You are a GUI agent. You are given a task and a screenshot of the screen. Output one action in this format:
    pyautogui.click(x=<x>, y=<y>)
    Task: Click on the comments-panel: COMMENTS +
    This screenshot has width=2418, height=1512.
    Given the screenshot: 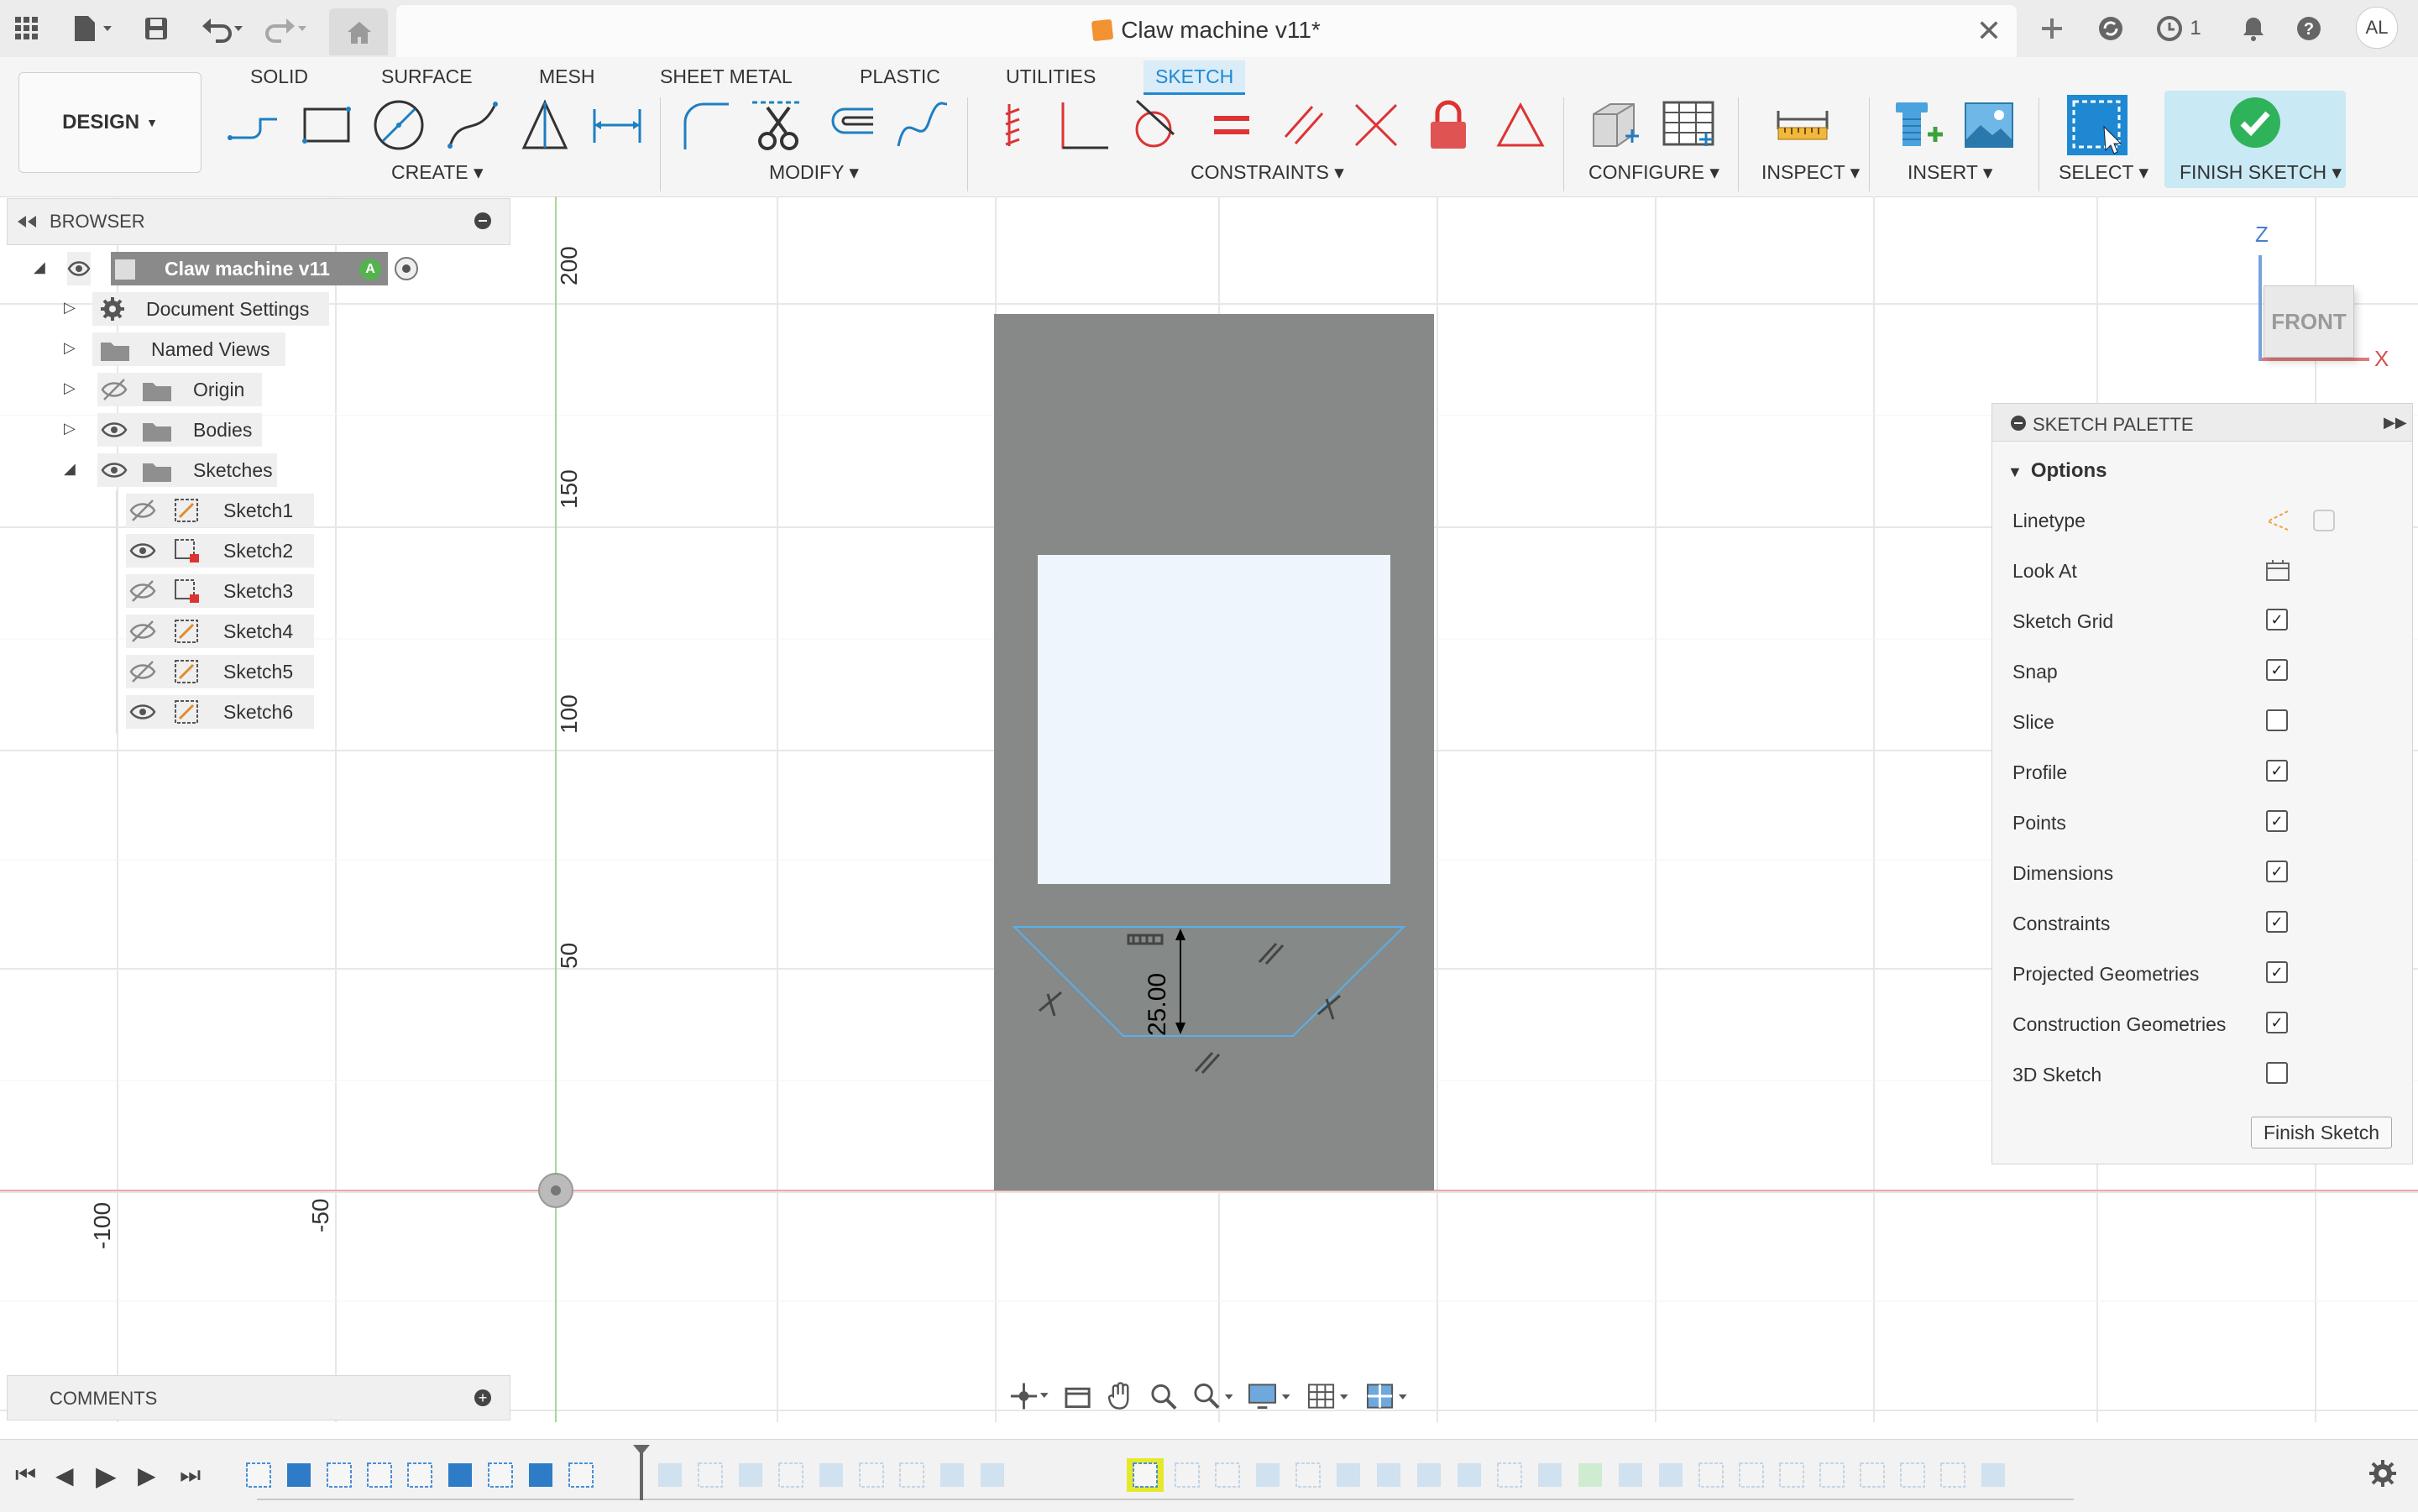 What is the action you would take?
    pyautogui.click(x=258, y=1397)
    